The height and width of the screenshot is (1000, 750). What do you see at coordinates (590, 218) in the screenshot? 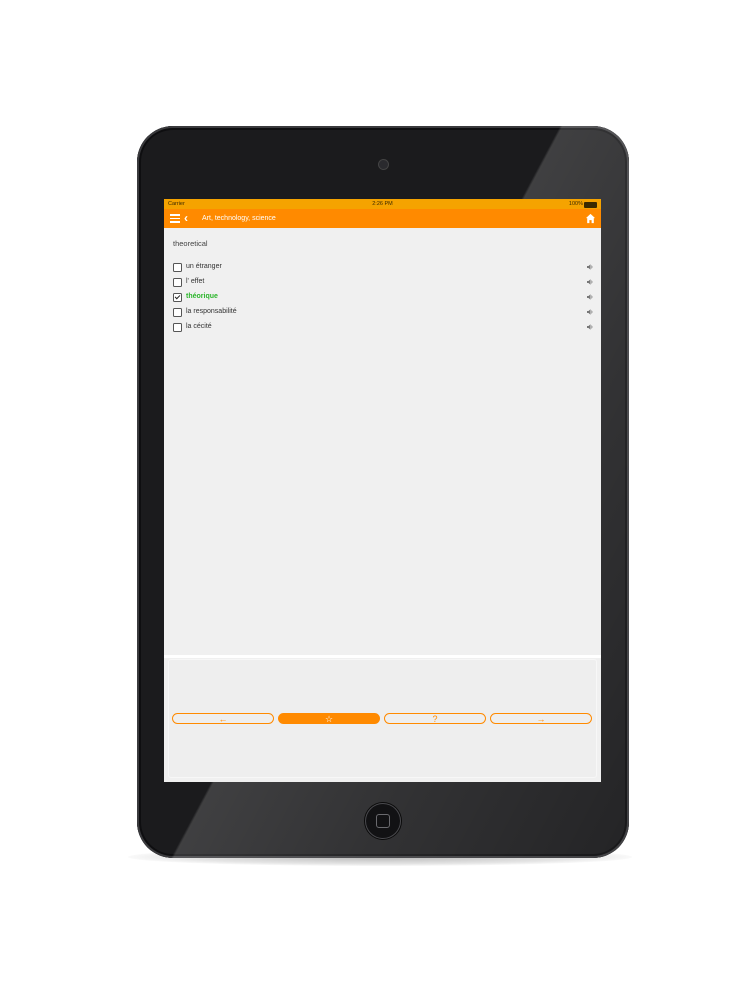
I see `home-icon` at bounding box center [590, 218].